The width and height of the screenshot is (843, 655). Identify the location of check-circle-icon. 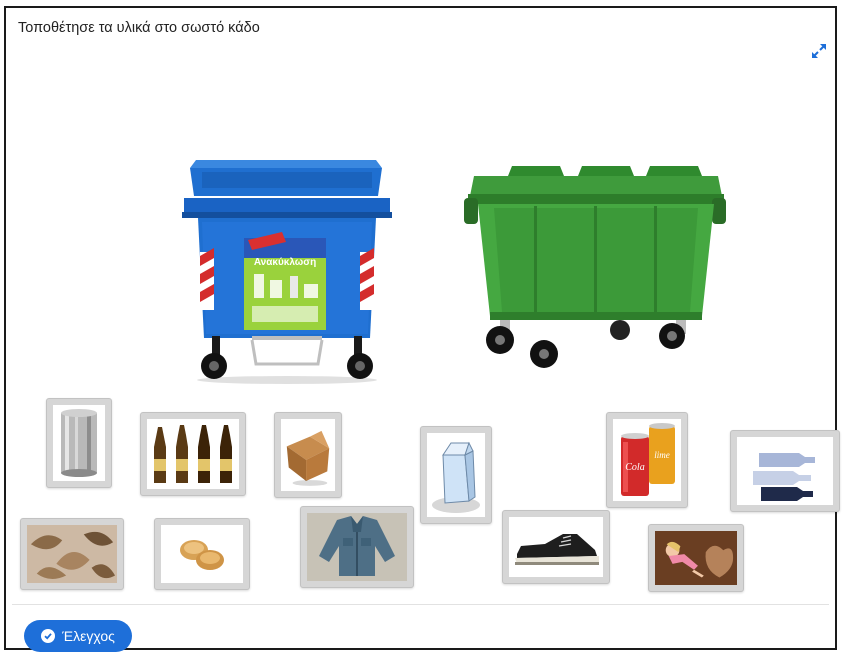
(48, 636).